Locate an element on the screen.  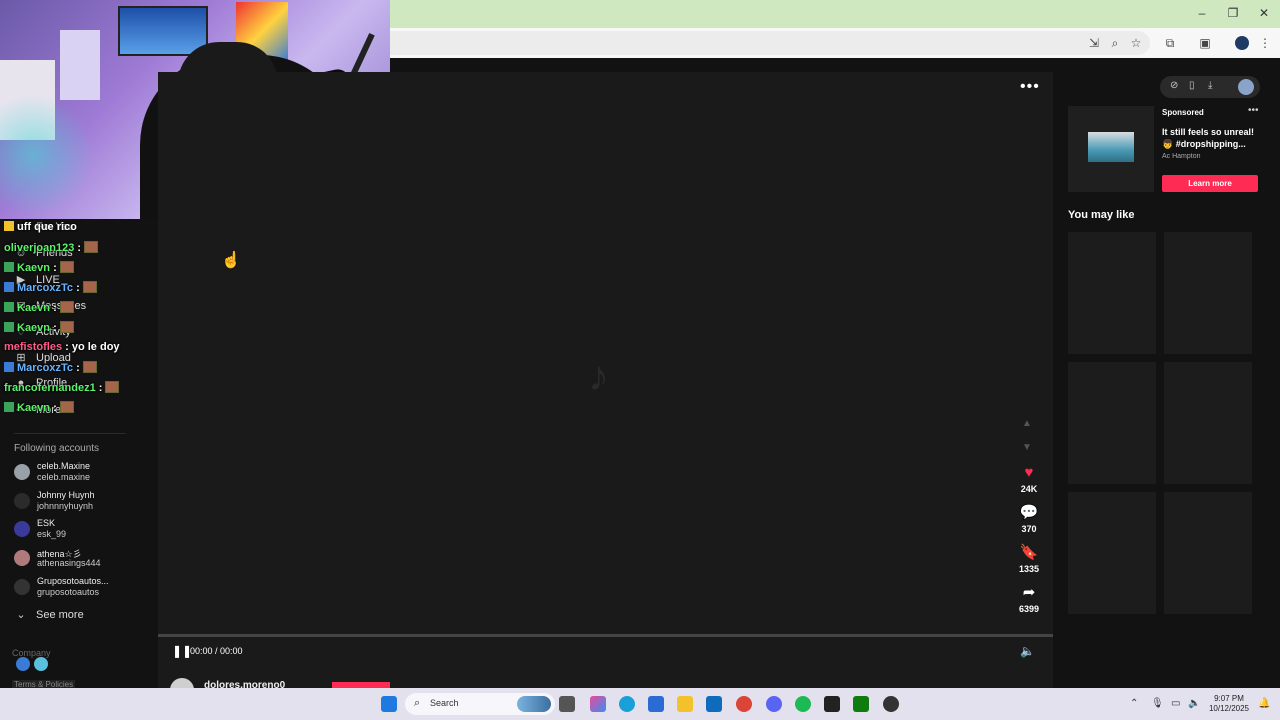
obs-icon is located at coordinates (891, 704).